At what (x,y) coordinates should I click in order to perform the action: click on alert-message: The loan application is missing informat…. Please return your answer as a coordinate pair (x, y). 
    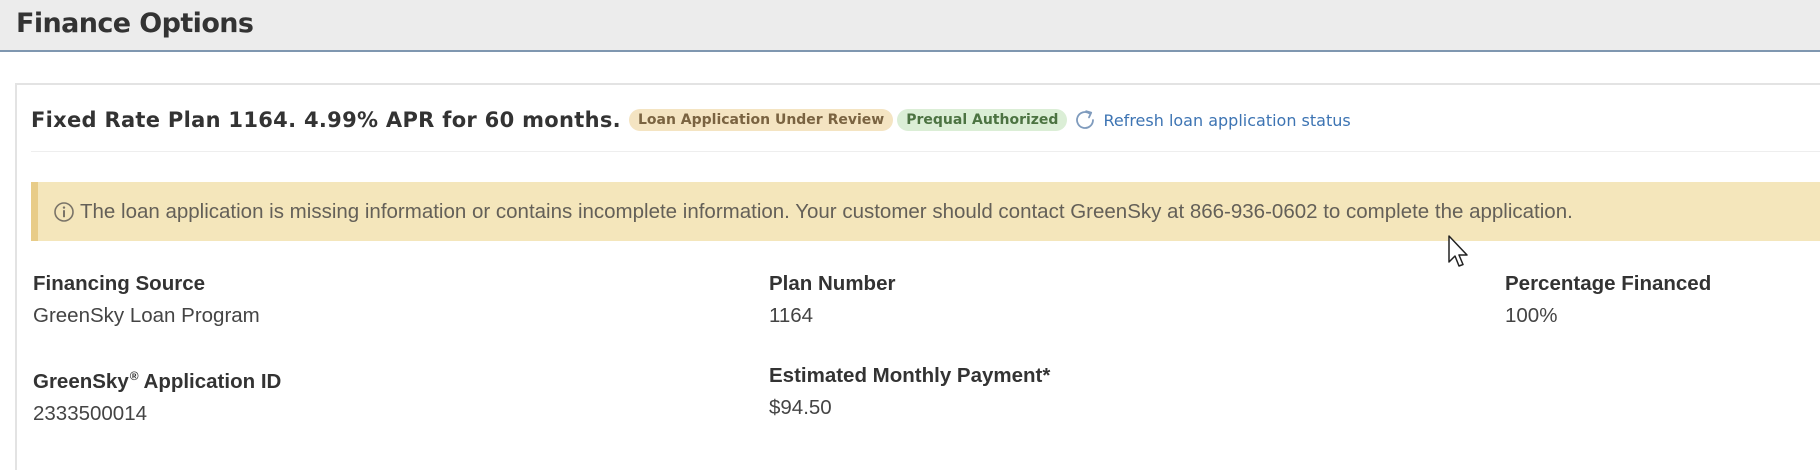
    Looking at the image, I should click on (826, 211).